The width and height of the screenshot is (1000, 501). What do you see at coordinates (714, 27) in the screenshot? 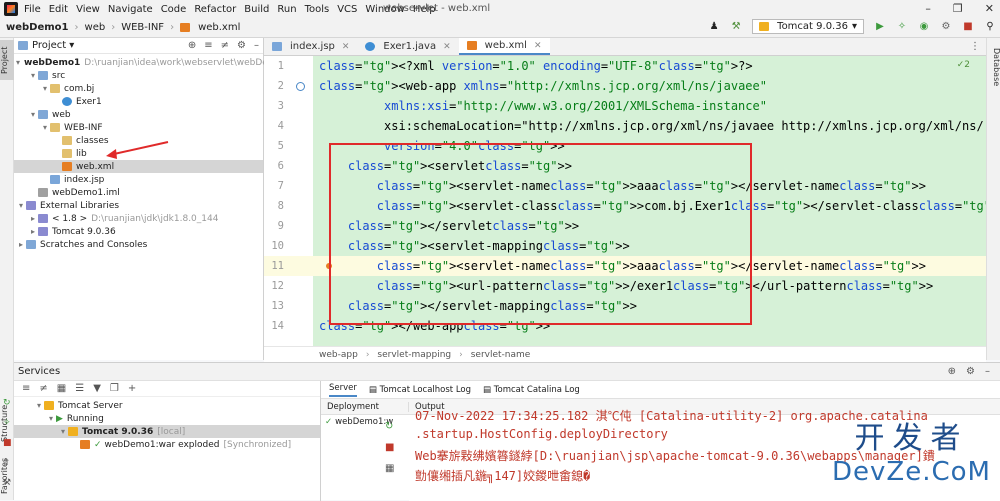
I see `user-icon: ♟` at bounding box center [714, 27].